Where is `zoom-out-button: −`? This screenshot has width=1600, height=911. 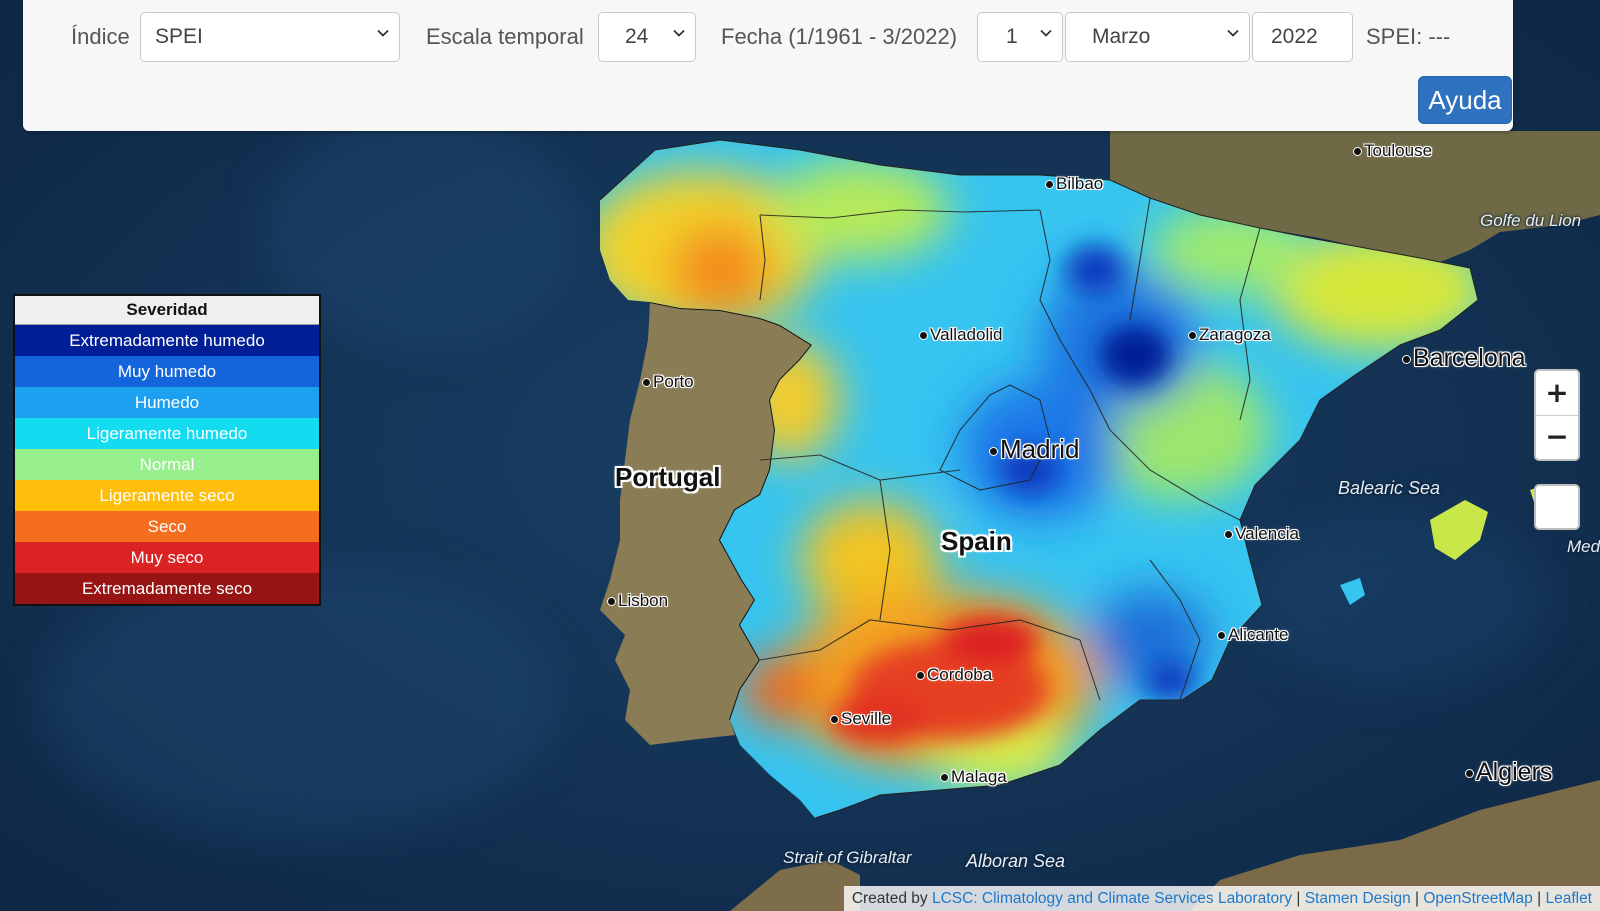 zoom-out-button: − is located at coordinates (1557, 437).